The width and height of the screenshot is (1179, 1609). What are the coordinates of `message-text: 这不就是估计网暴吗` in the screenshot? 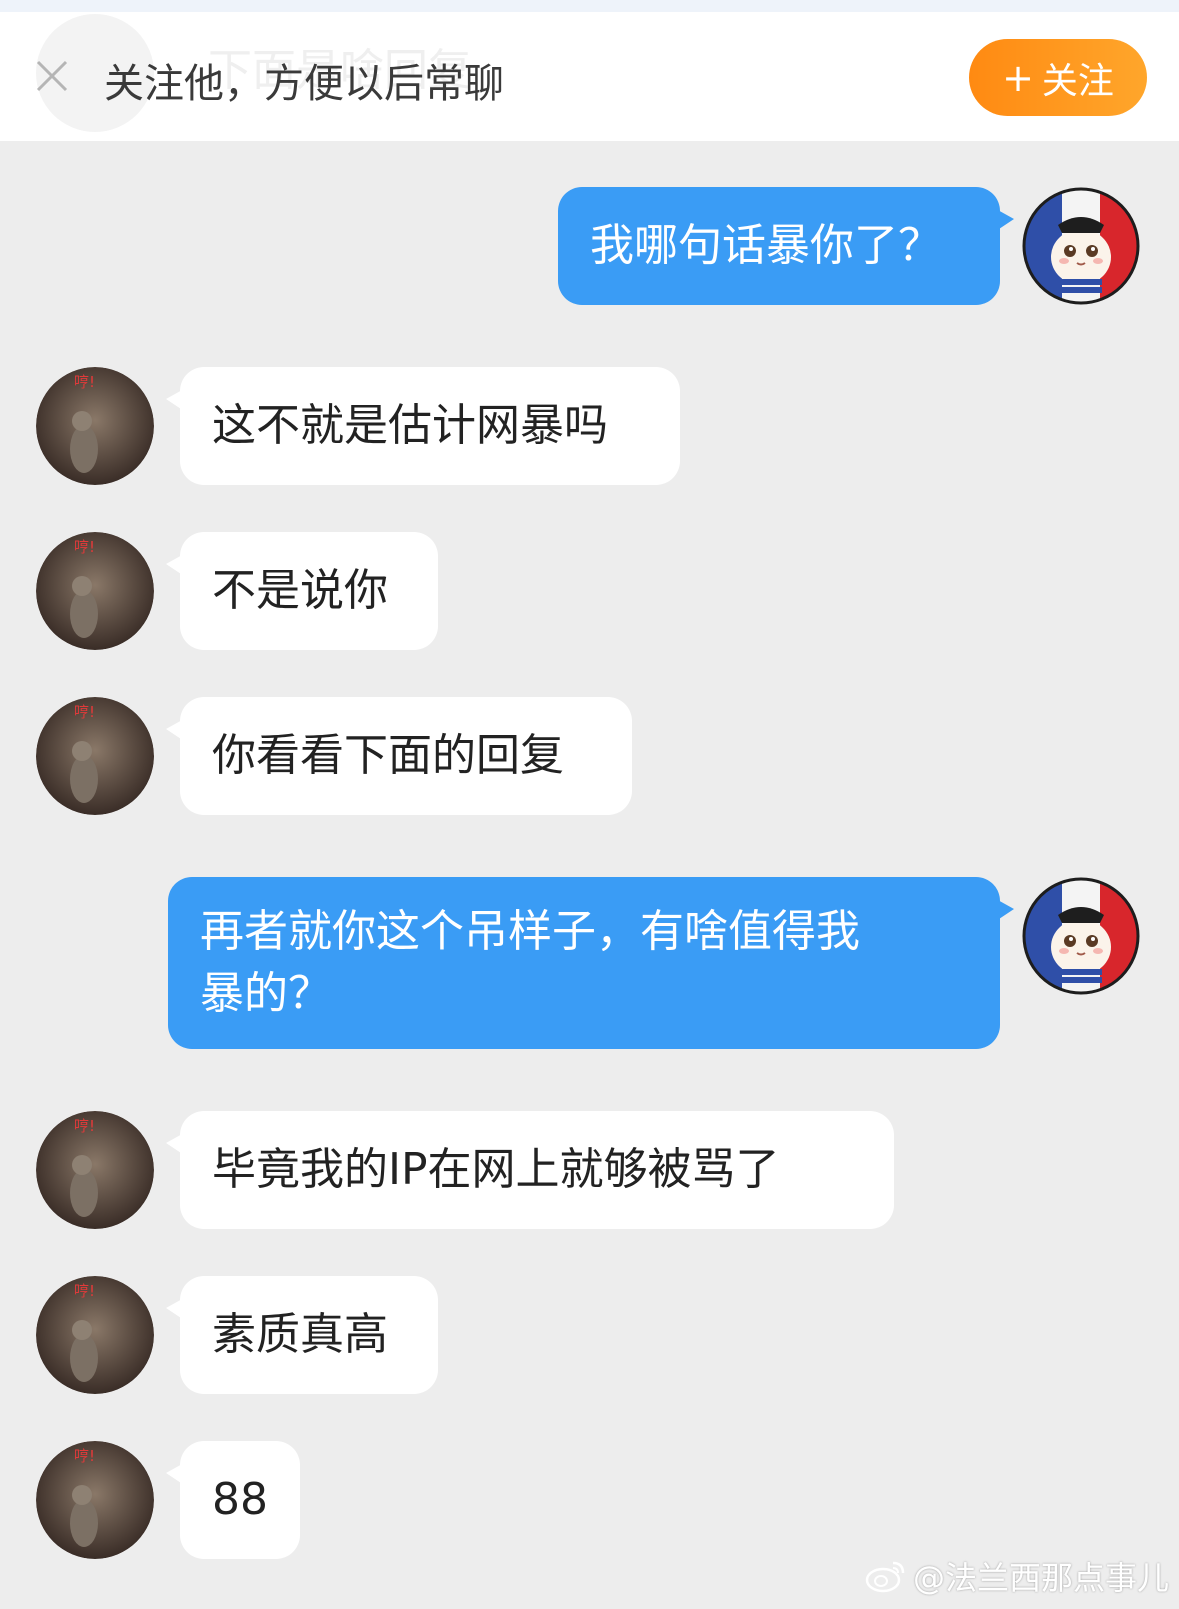 It's located at (410, 425).